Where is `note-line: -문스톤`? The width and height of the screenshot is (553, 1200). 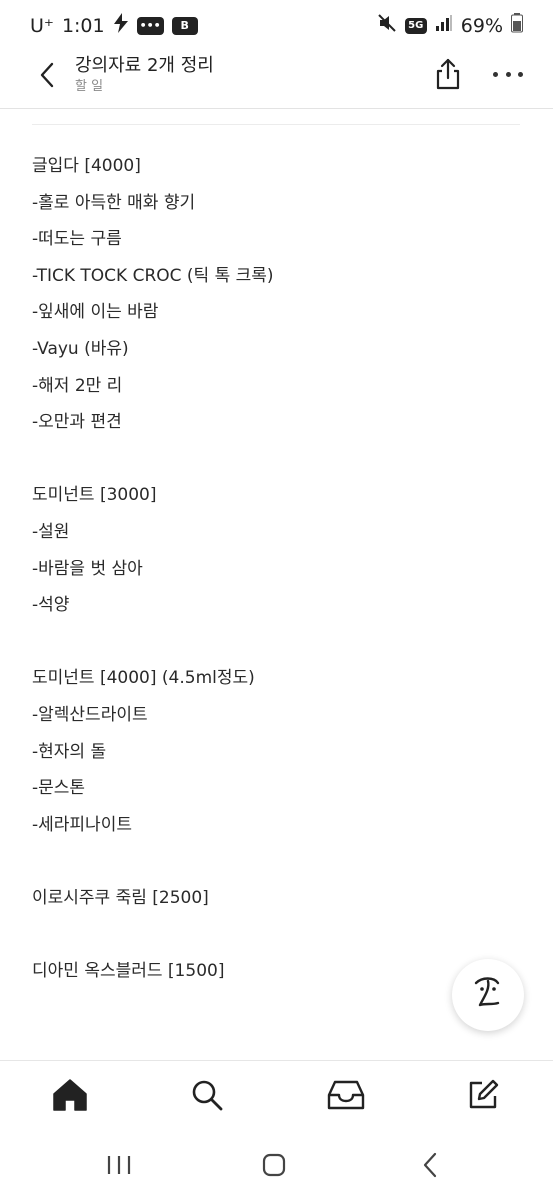 note-line: -문스톤 is located at coordinates (59, 788).